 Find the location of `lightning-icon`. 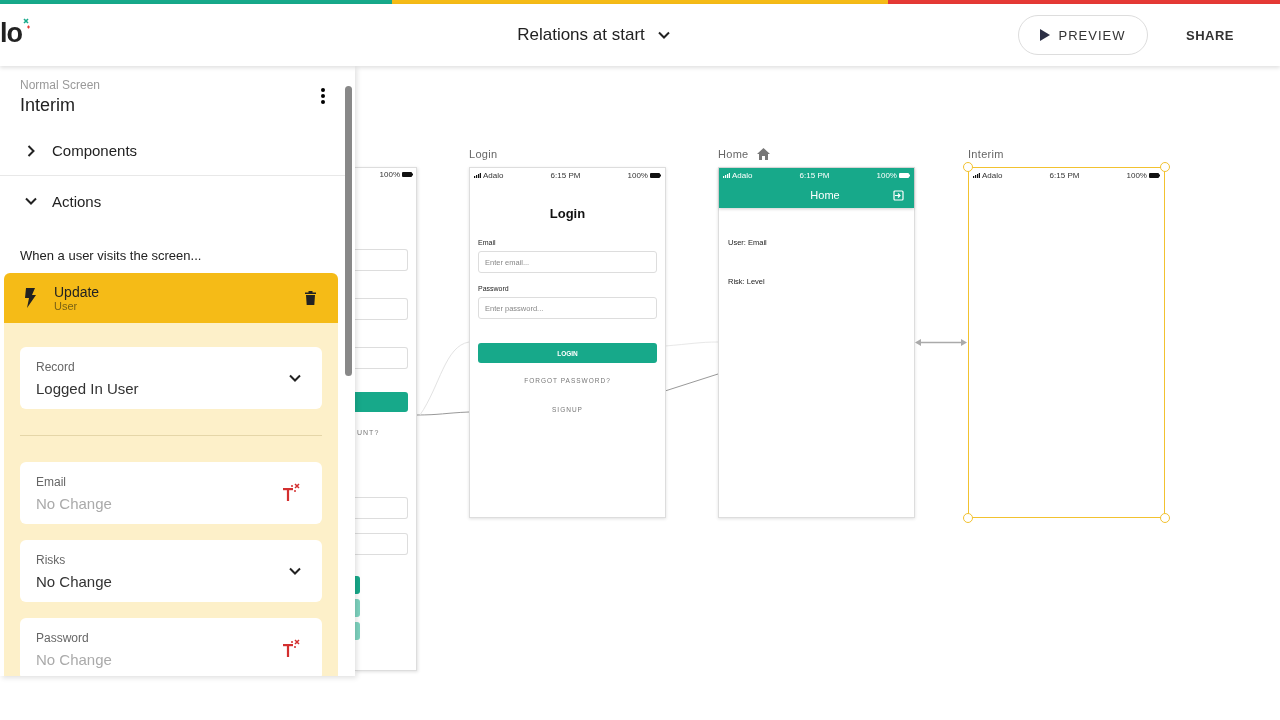

lightning-icon is located at coordinates (30, 298).